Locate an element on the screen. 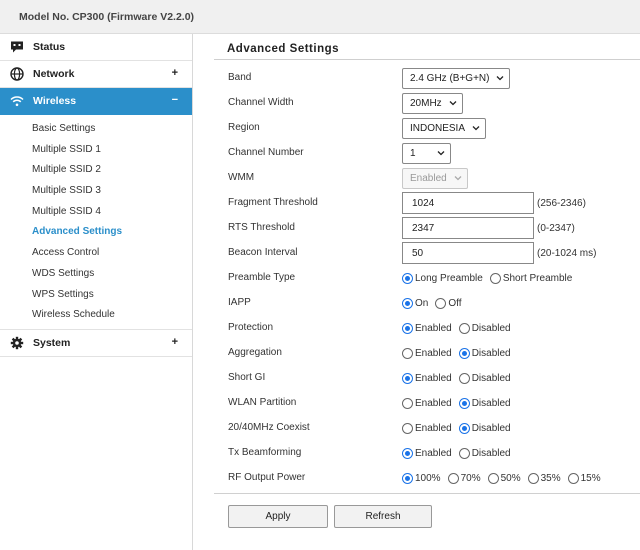 The width and height of the screenshot is (640, 550). iapp-on-radio: On is located at coordinates (415, 303).